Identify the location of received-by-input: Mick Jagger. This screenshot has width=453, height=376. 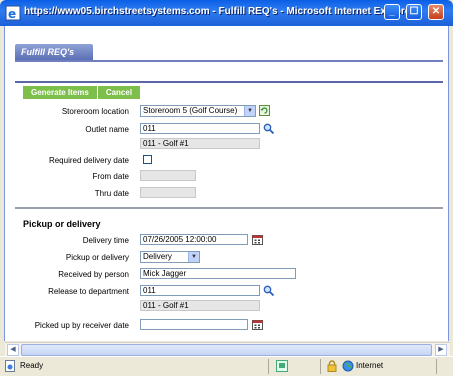
(218, 273).